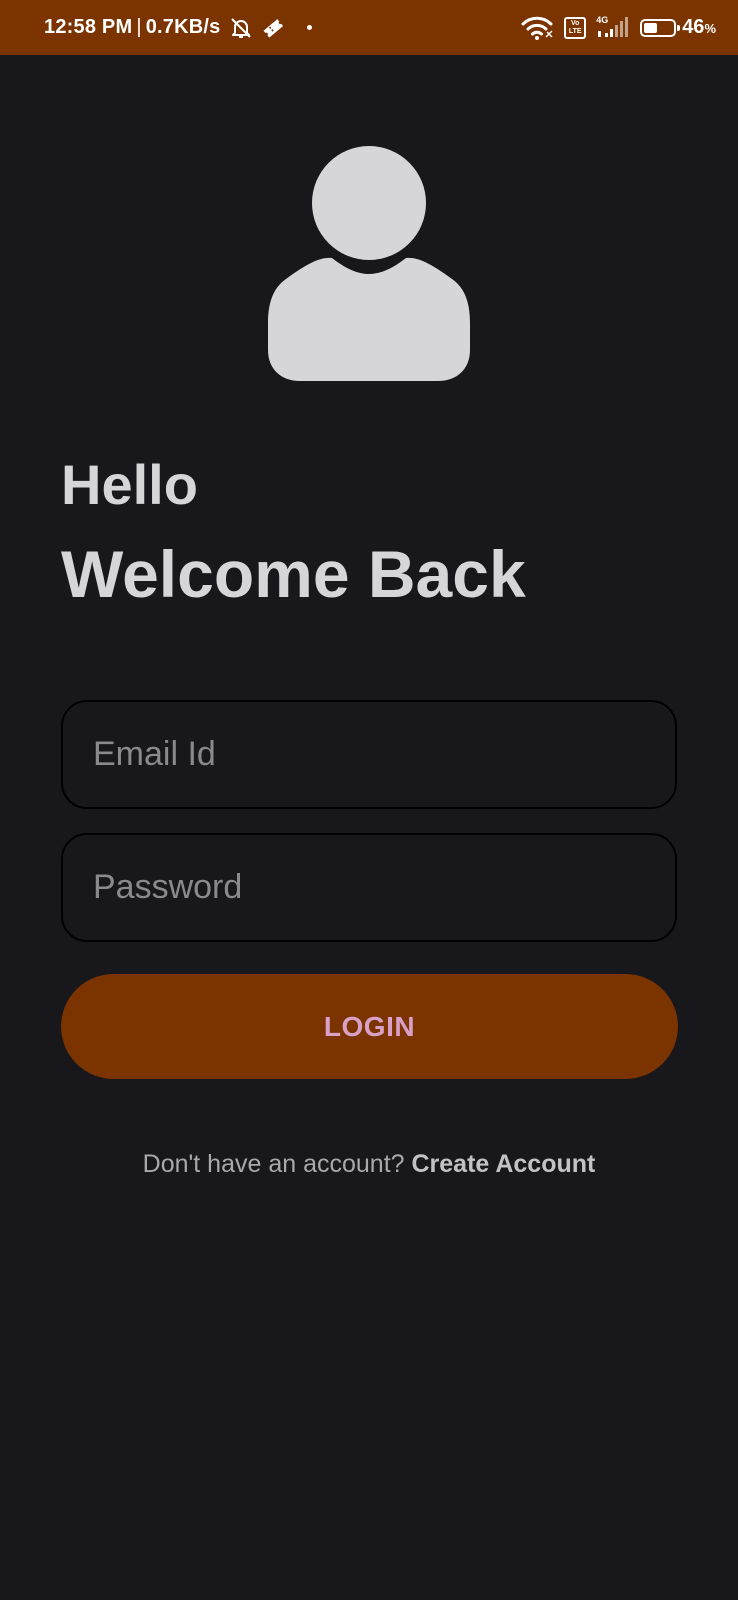  I want to click on greeting-welcome-back: Welcome Back, so click(293, 574).